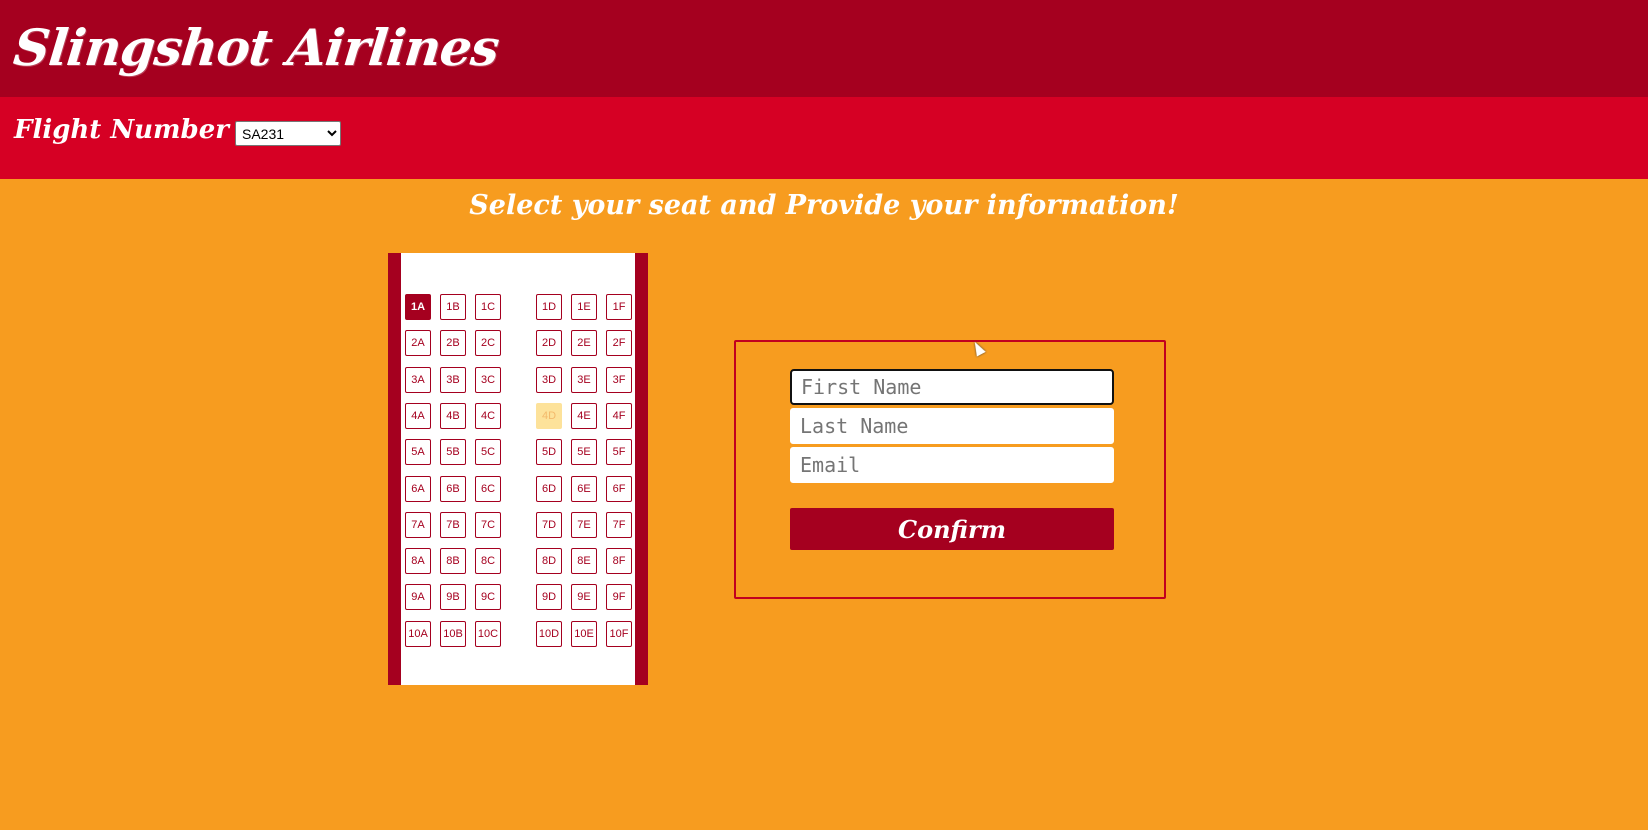  I want to click on first-name-input, so click(952, 387).